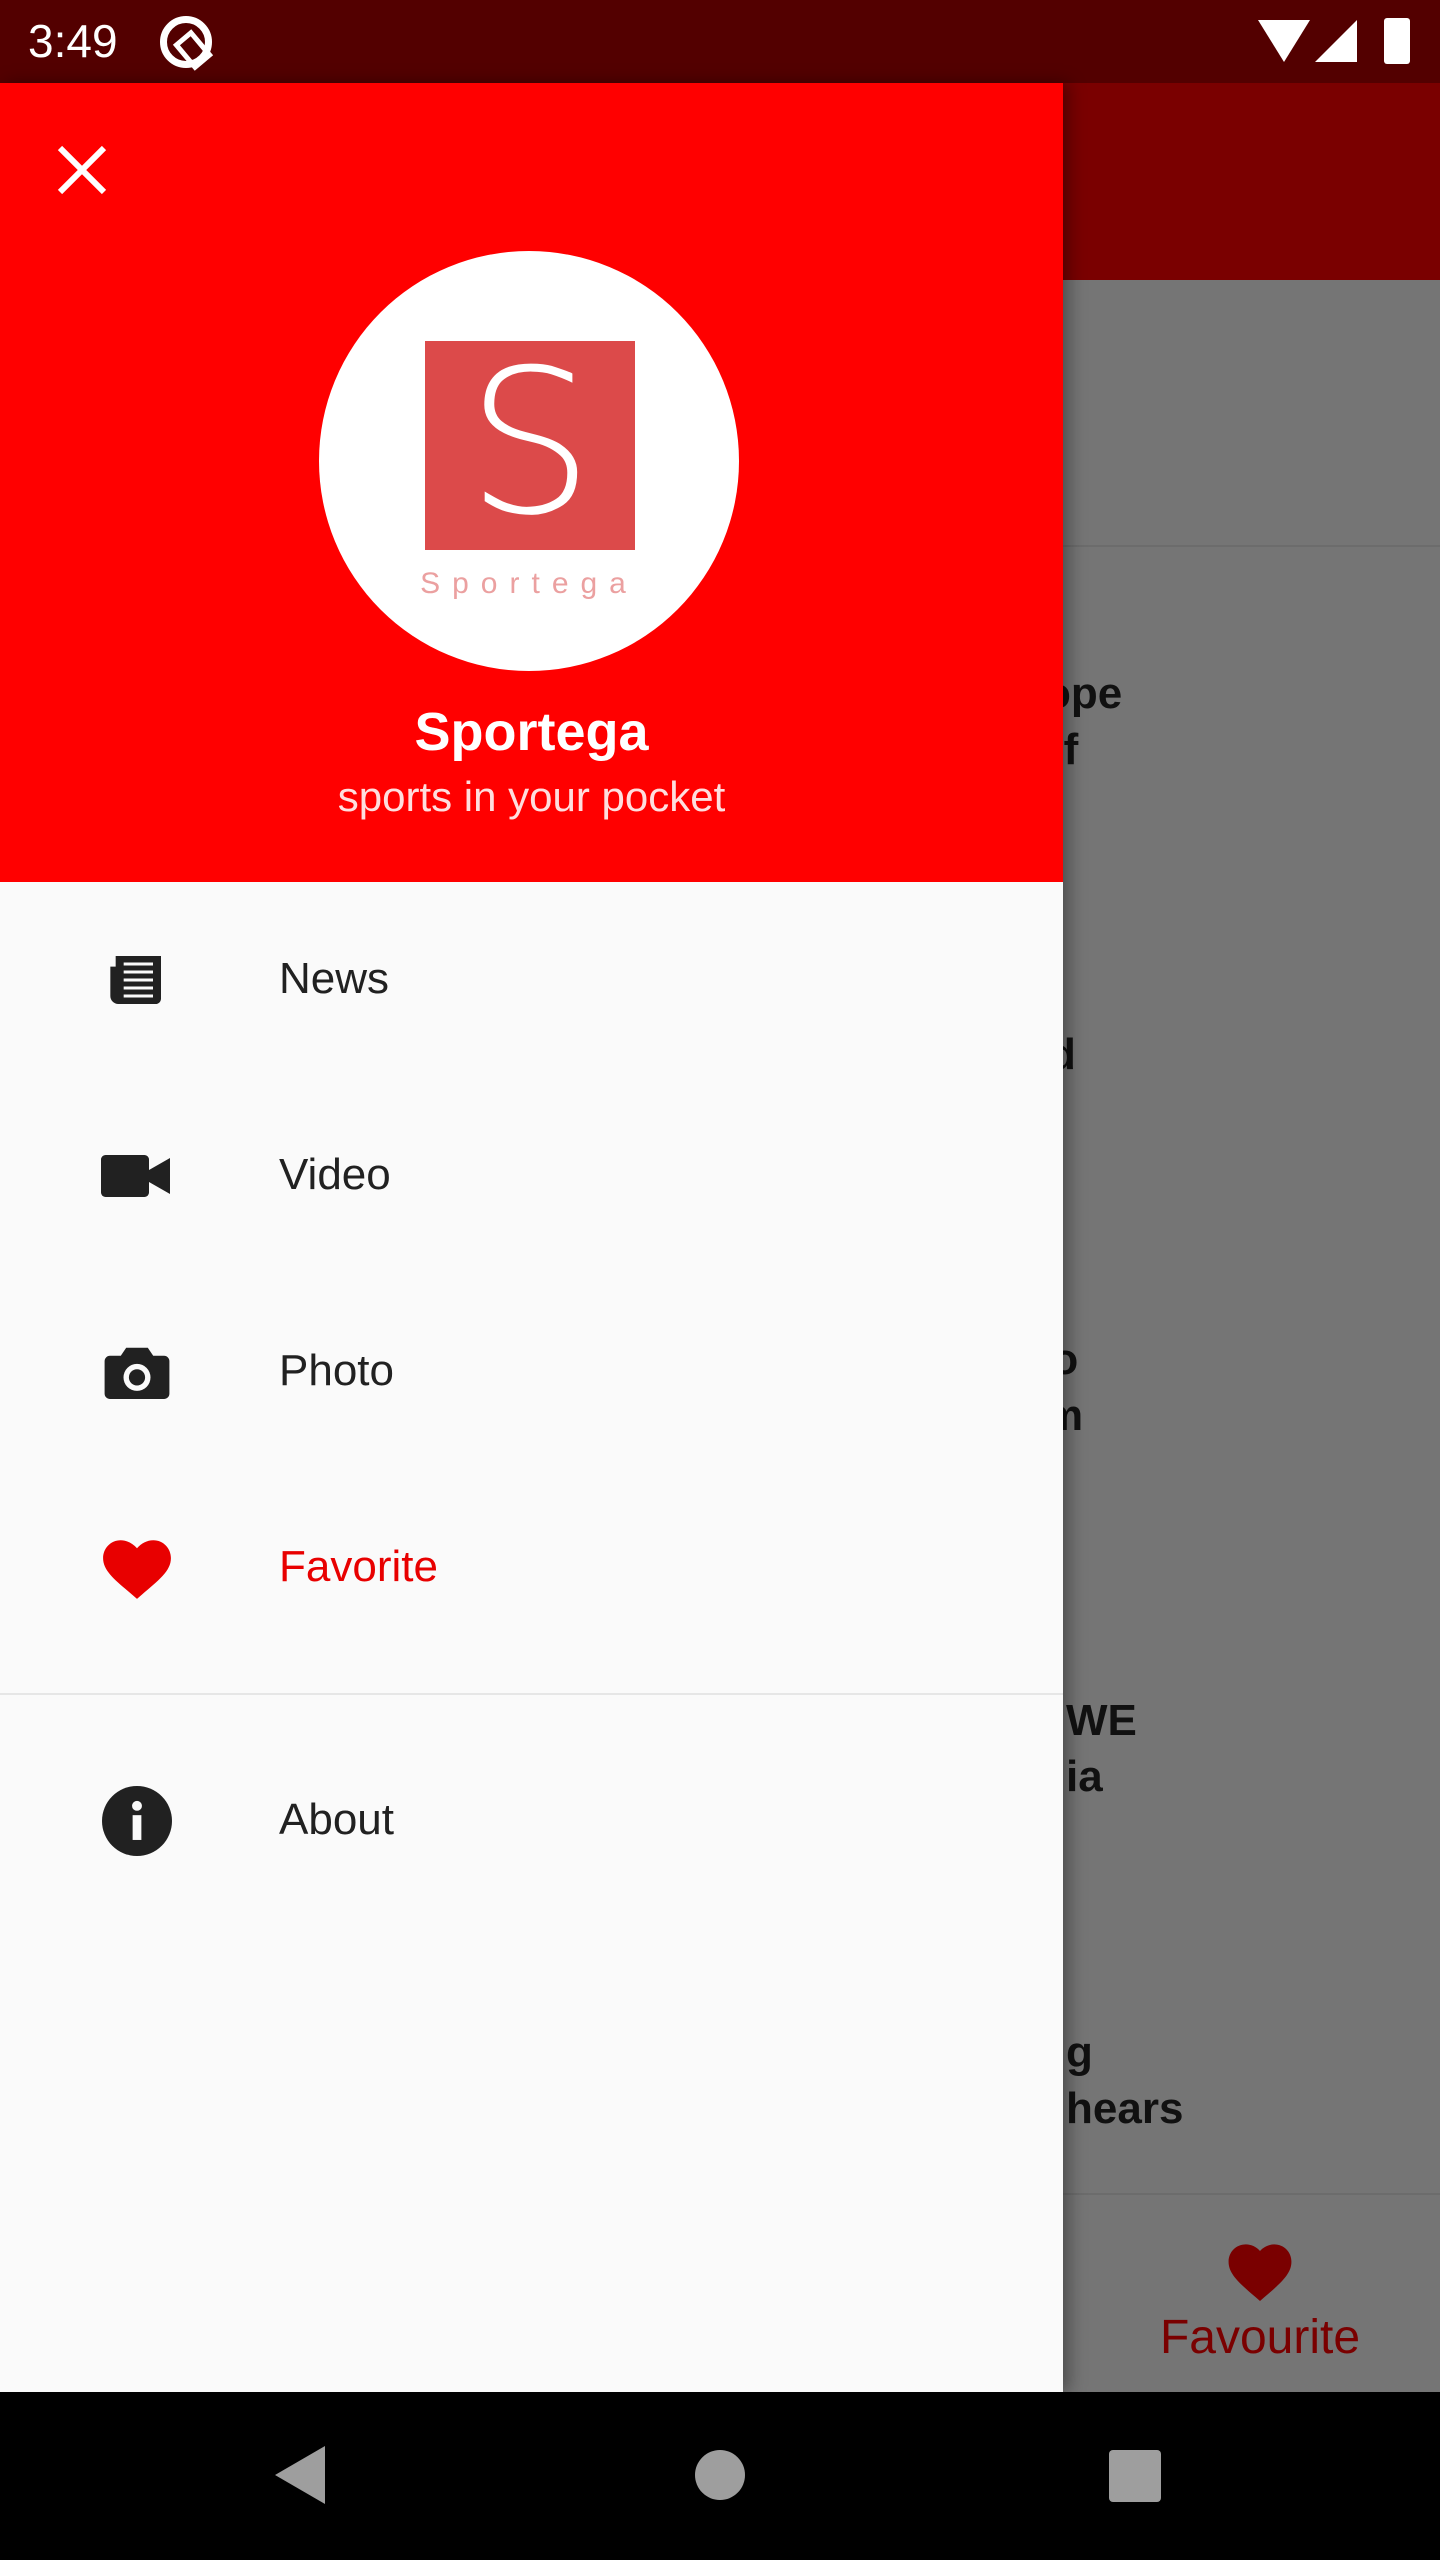 Image resolution: width=1440 pixels, height=2560 pixels. Describe the element at coordinates (531, 732) in the screenshot. I see `drawer-title: Sportega` at that location.